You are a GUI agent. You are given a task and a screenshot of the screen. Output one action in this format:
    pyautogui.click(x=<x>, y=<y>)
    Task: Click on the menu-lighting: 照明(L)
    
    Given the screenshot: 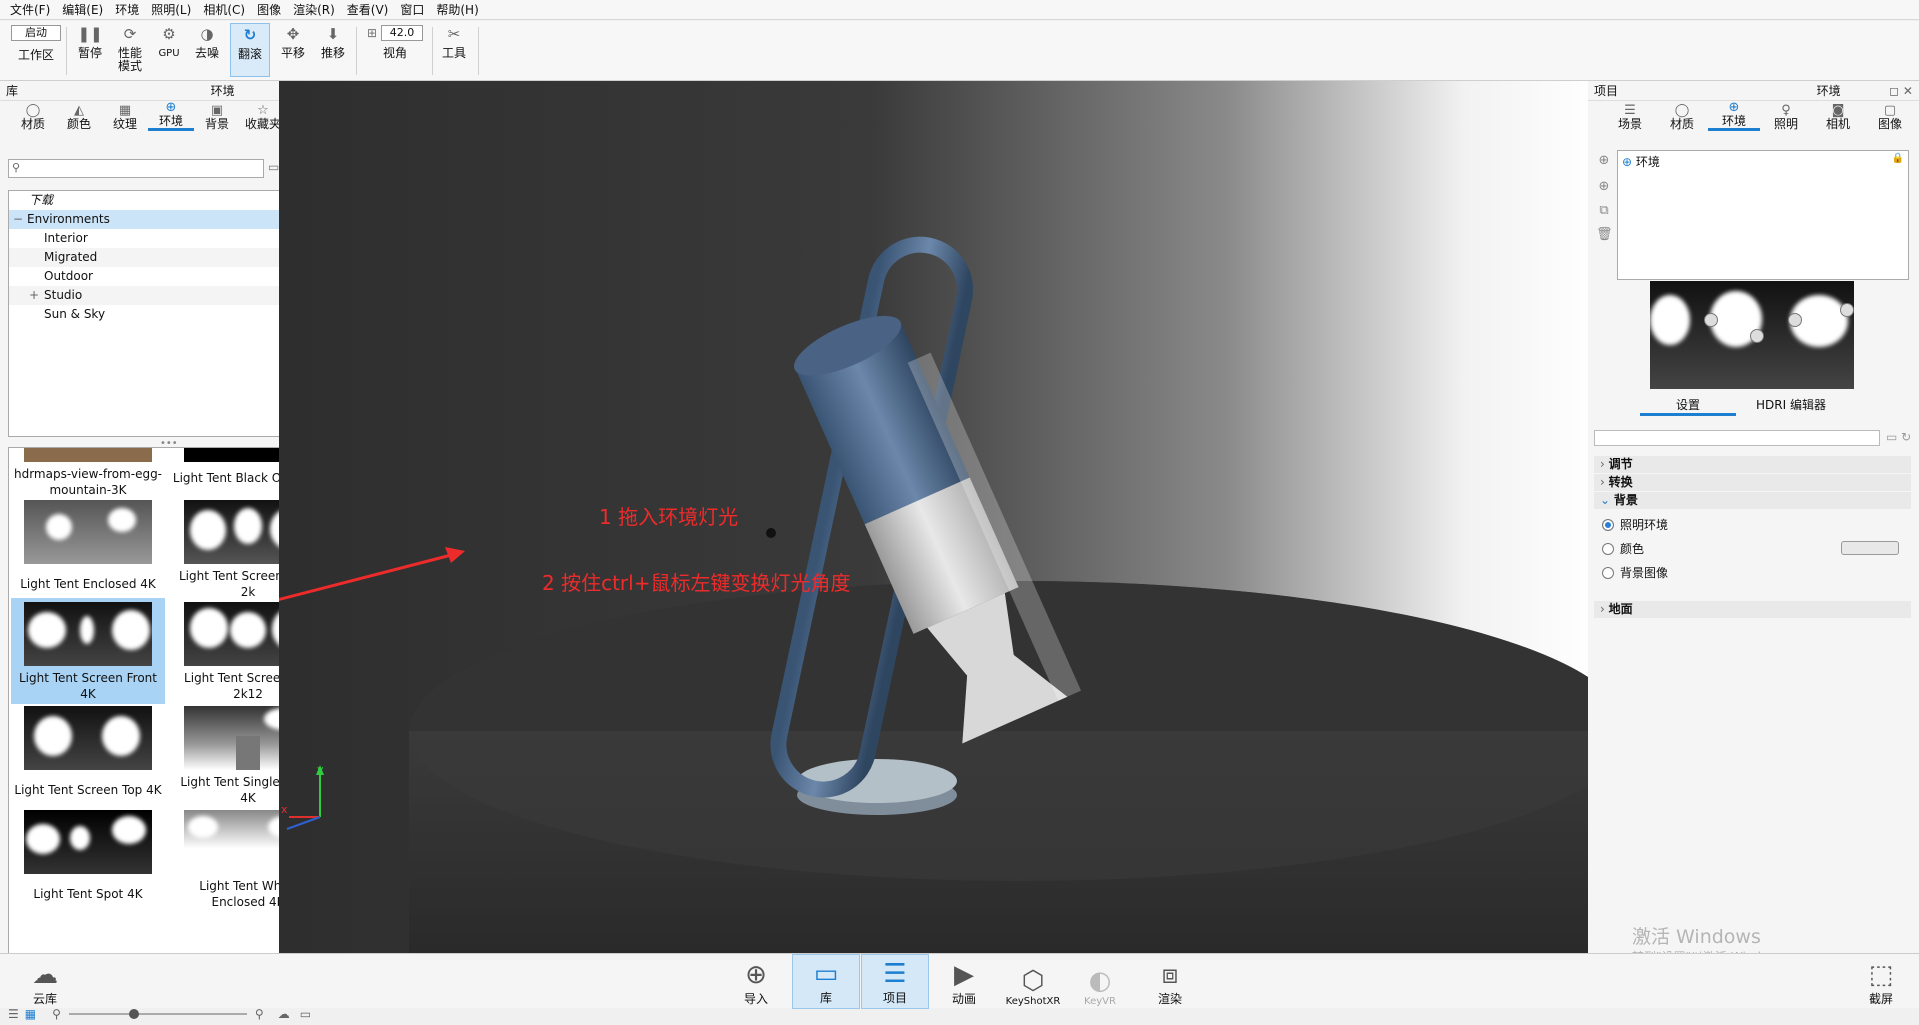 What is the action you would take?
    pyautogui.click(x=171, y=9)
    